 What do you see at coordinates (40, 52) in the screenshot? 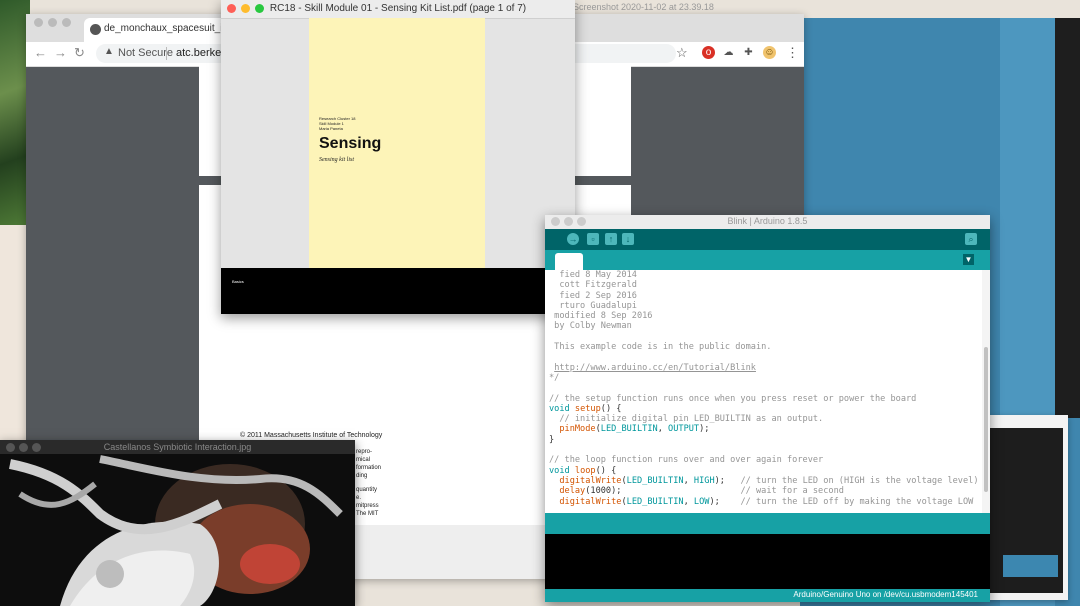
I see `back-arrow-icon: ←` at bounding box center [40, 52].